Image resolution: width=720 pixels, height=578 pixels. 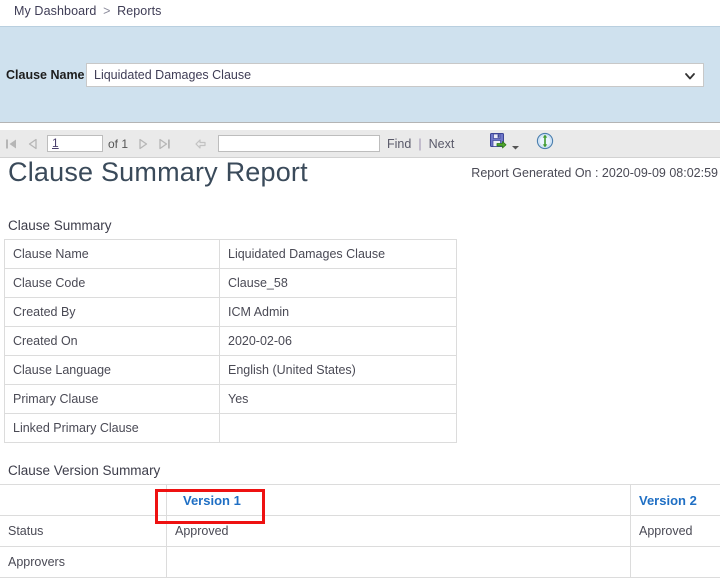 I want to click on table-row: Created On 2020-02-06, so click(x=231, y=341).